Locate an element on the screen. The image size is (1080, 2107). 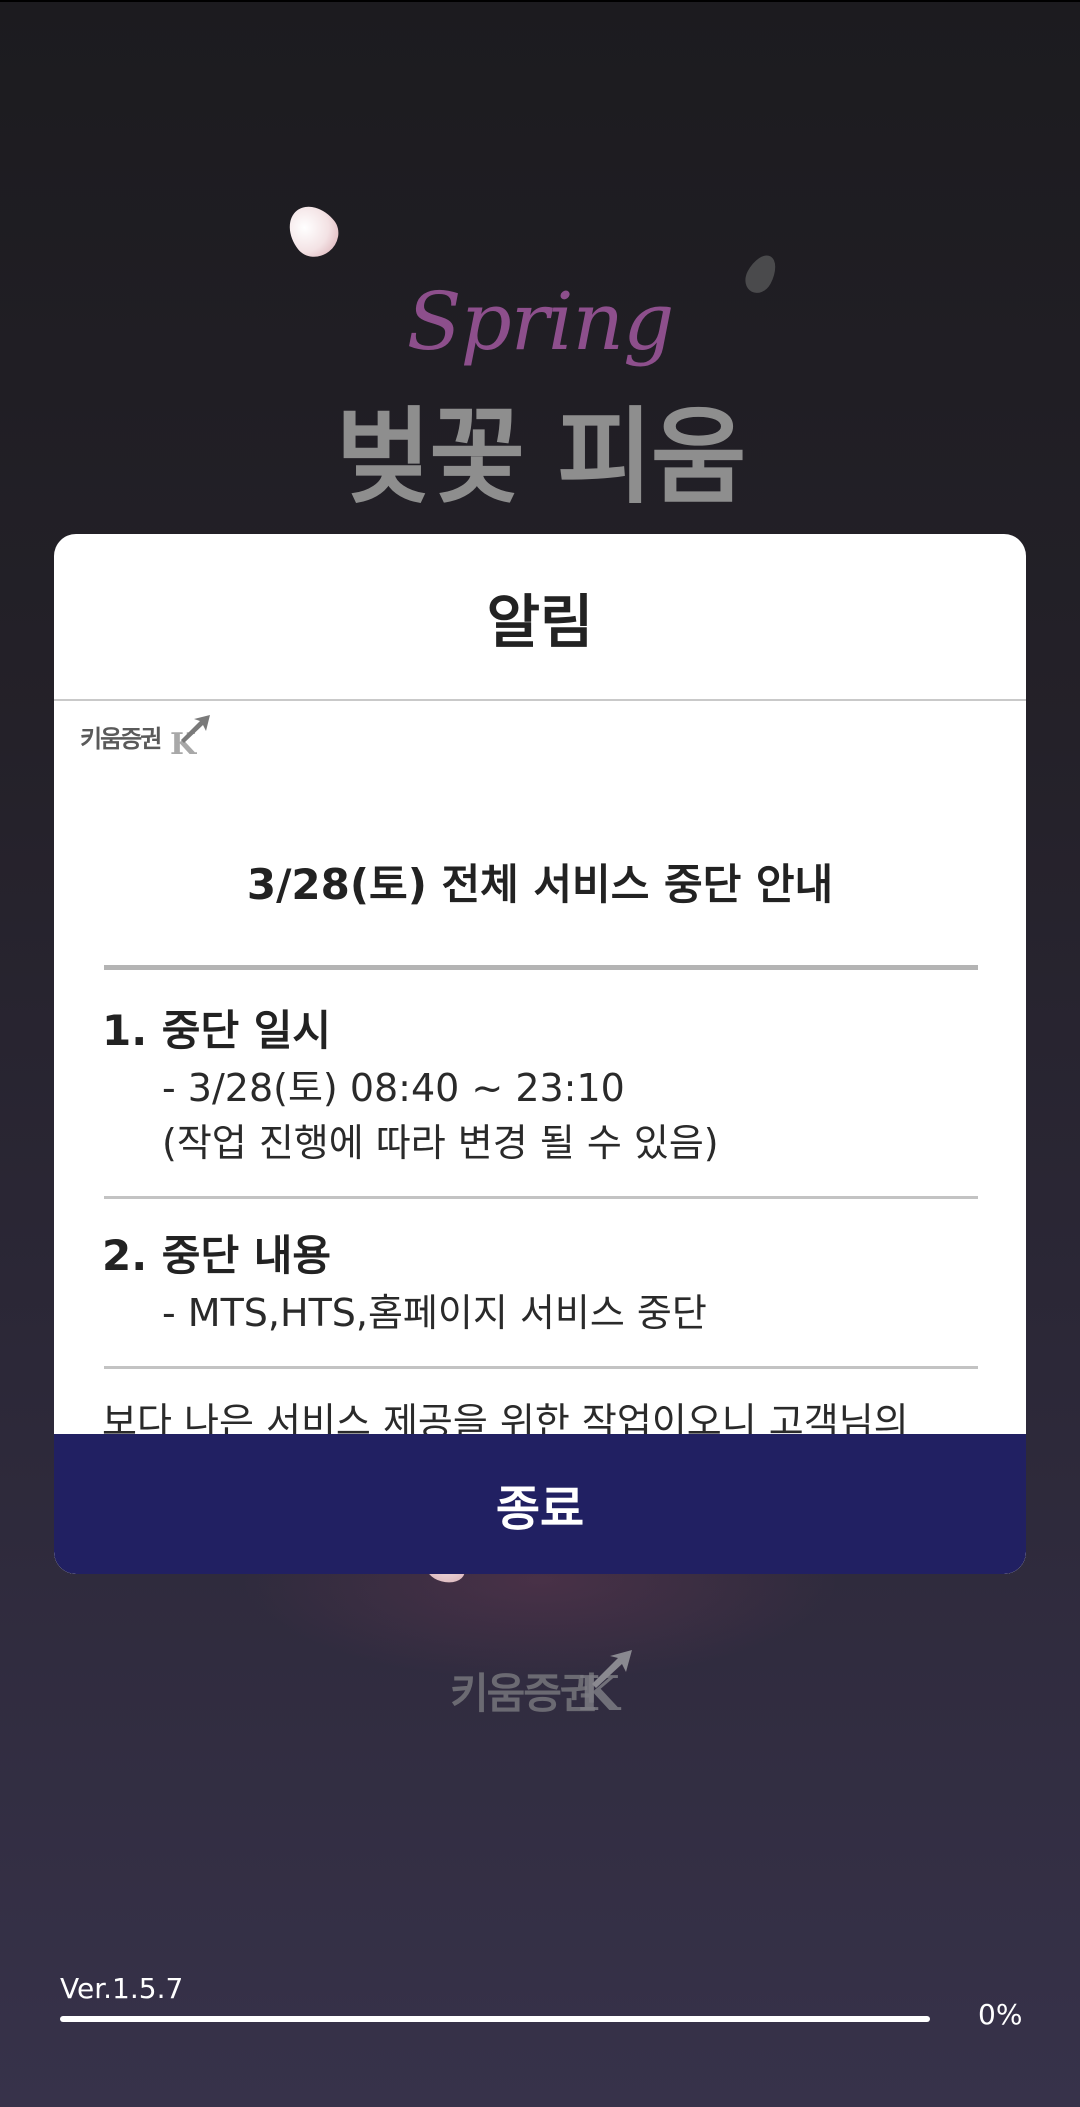
cherry-petal-decoration is located at coordinates (313, 231).